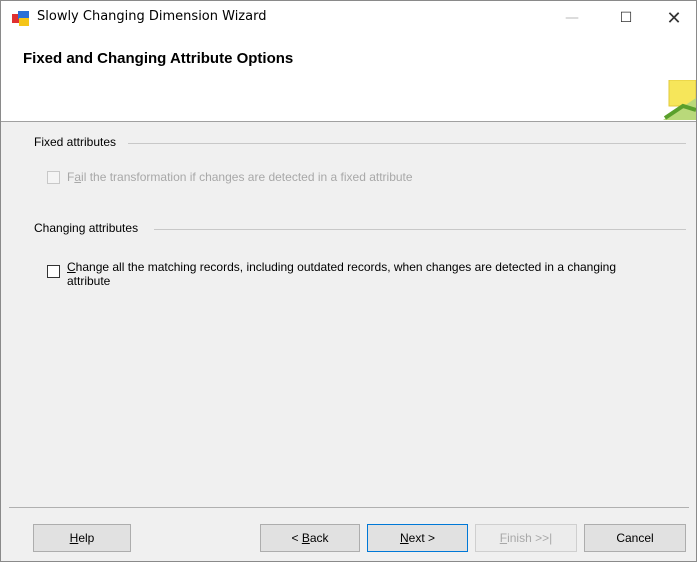 The image size is (697, 562). I want to click on fixed-attributes-divider, so click(407, 143).